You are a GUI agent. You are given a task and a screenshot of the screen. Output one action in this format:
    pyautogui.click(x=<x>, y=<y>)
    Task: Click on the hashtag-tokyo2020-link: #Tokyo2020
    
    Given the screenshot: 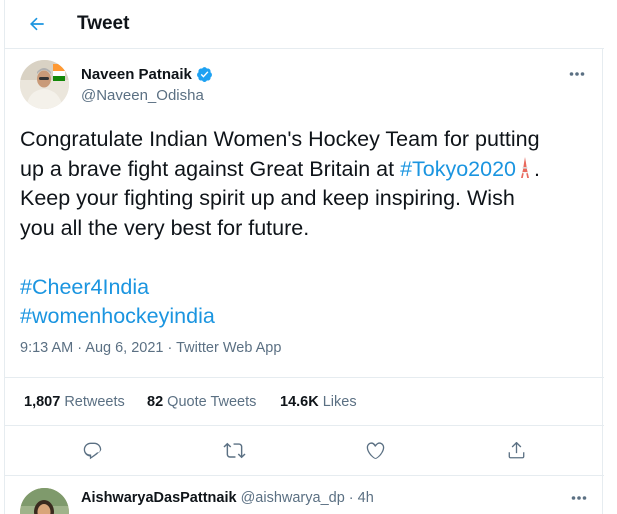 What is the action you would take?
    pyautogui.click(x=458, y=169)
    